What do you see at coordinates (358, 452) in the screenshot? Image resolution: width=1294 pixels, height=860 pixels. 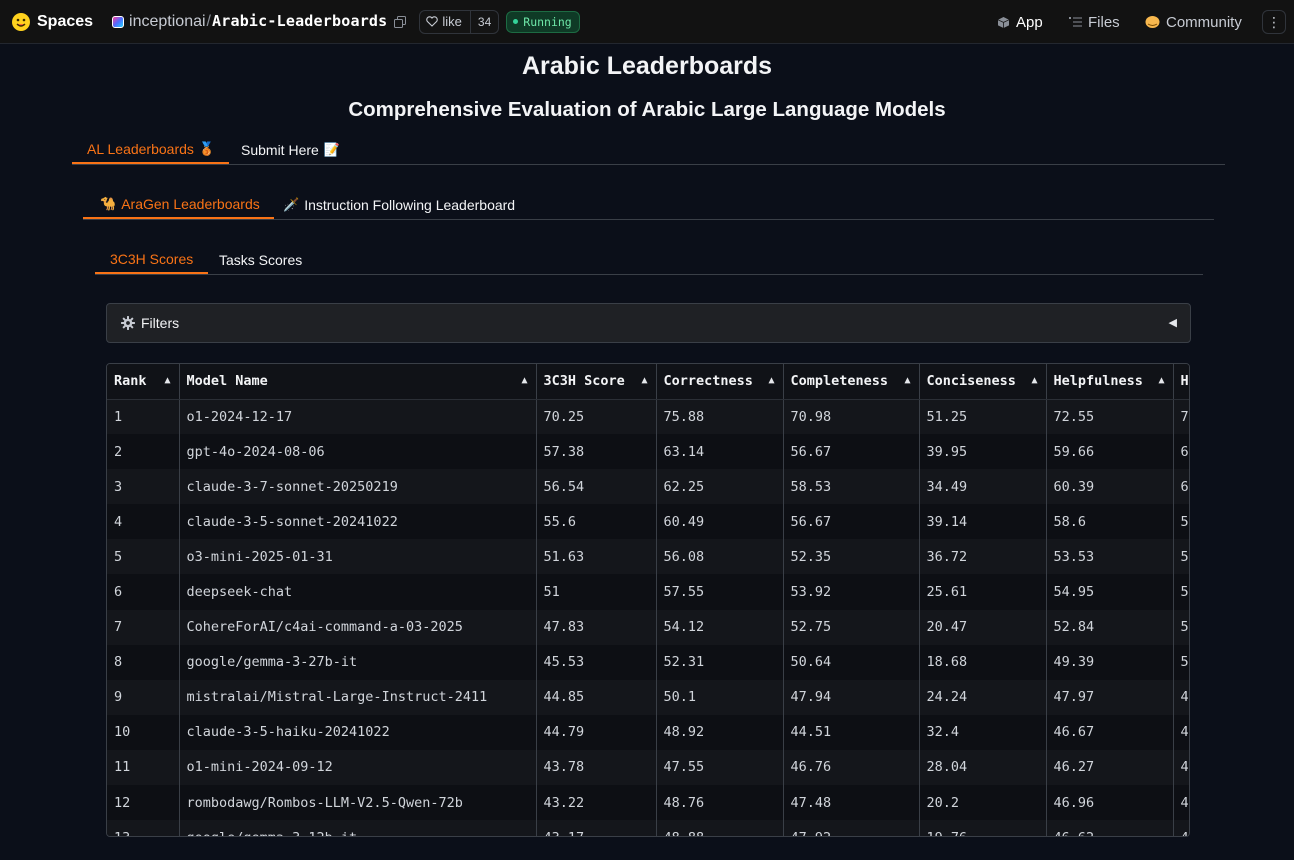 I see `table-cell-model-name: gpt-4o-2024-08-06` at bounding box center [358, 452].